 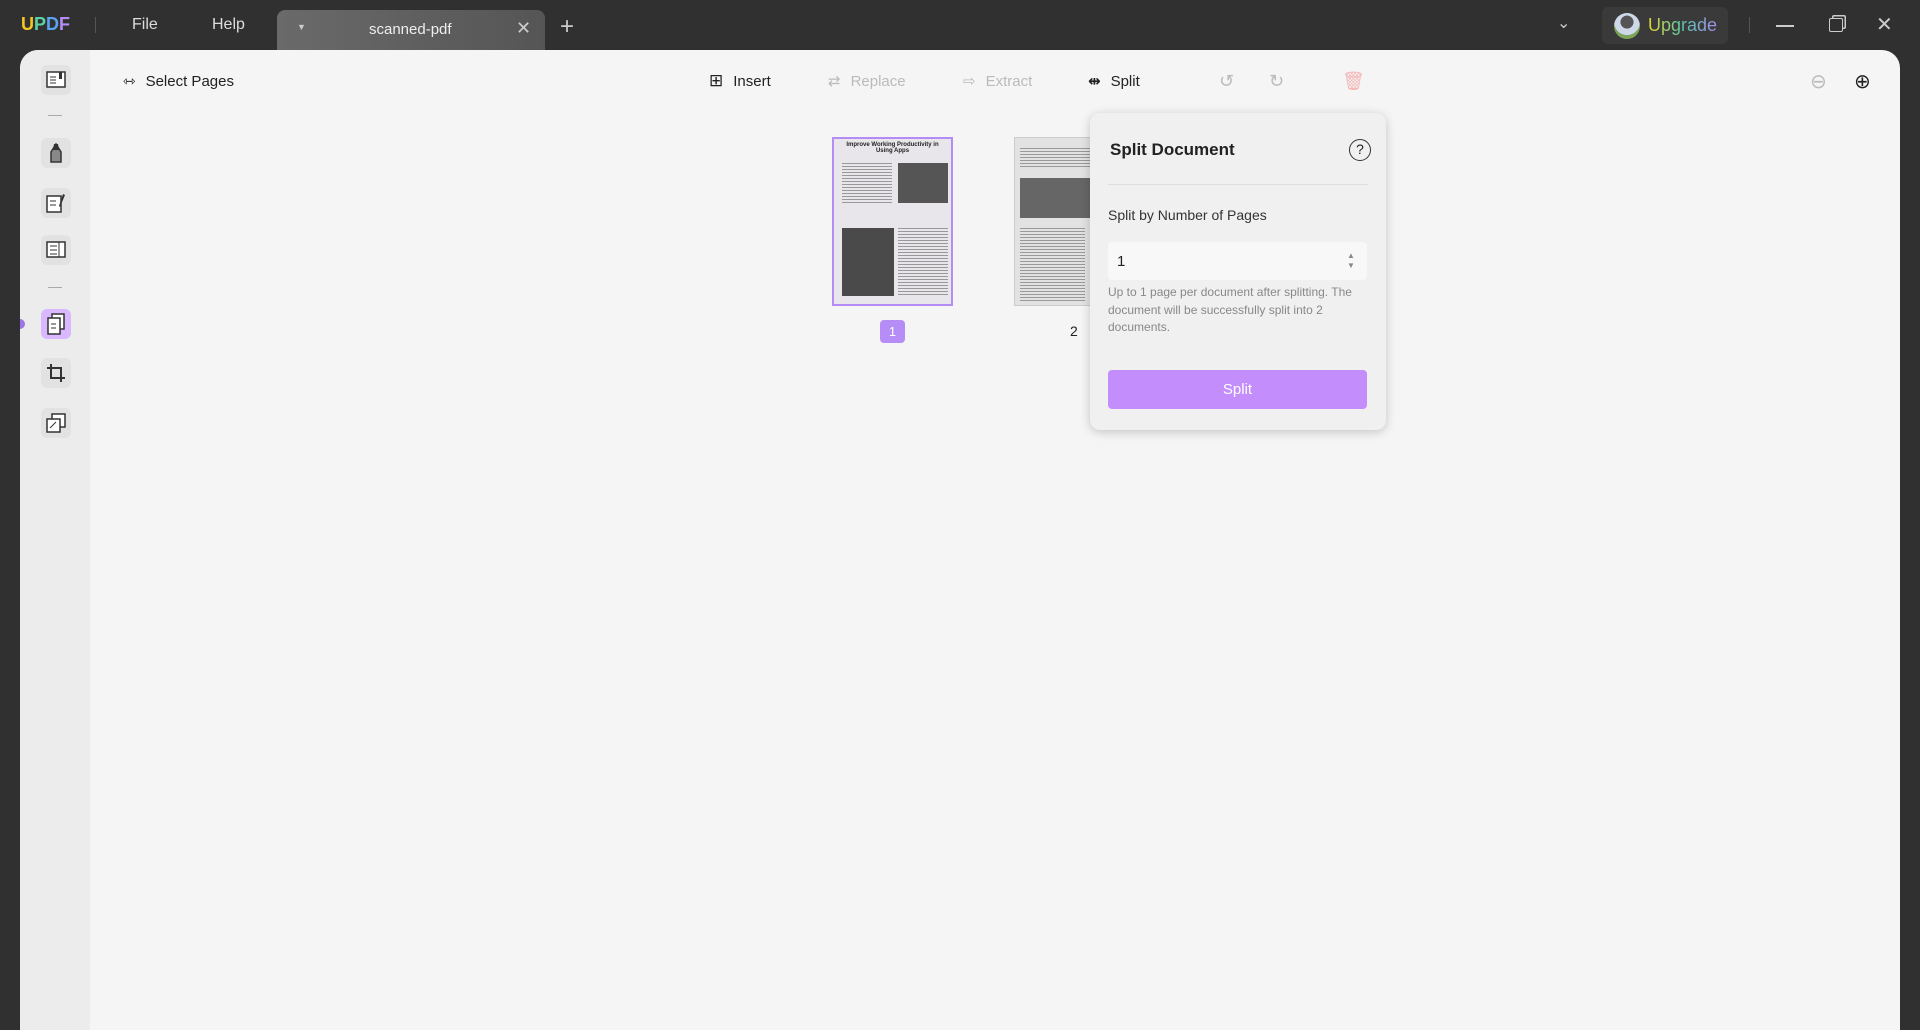 What do you see at coordinates (1884, 24) in the screenshot?
I see `close-window-button: ✕` at bounding box center [1884, 24].